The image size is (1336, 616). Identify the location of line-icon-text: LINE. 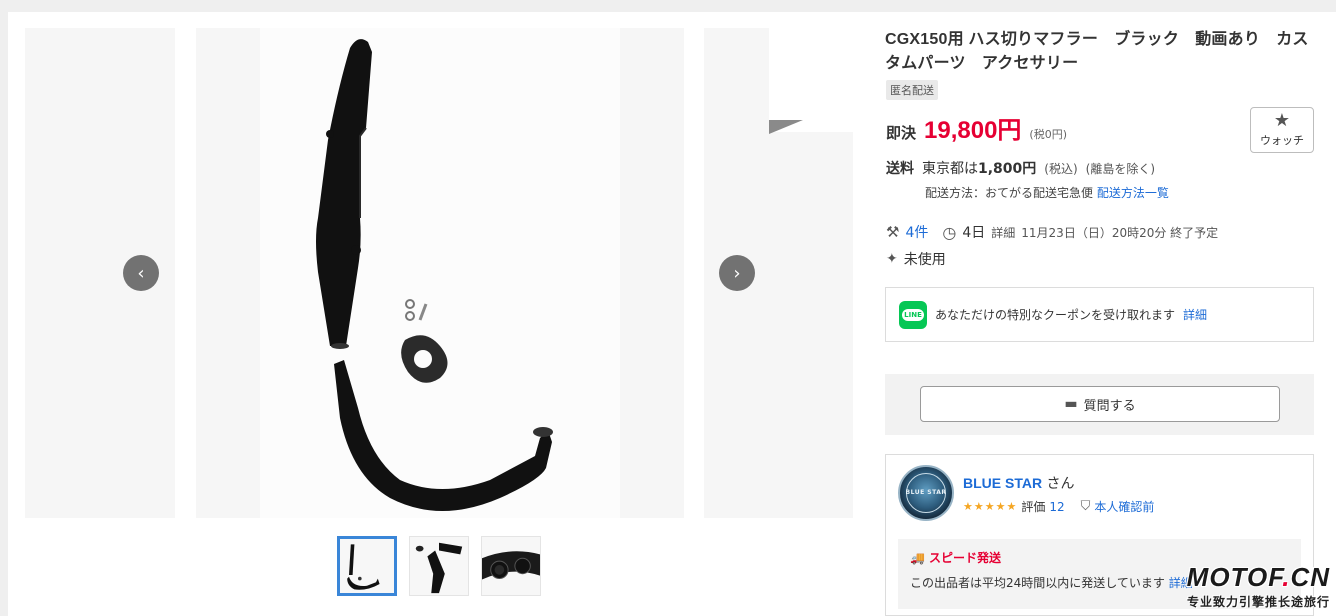
(913, 314).